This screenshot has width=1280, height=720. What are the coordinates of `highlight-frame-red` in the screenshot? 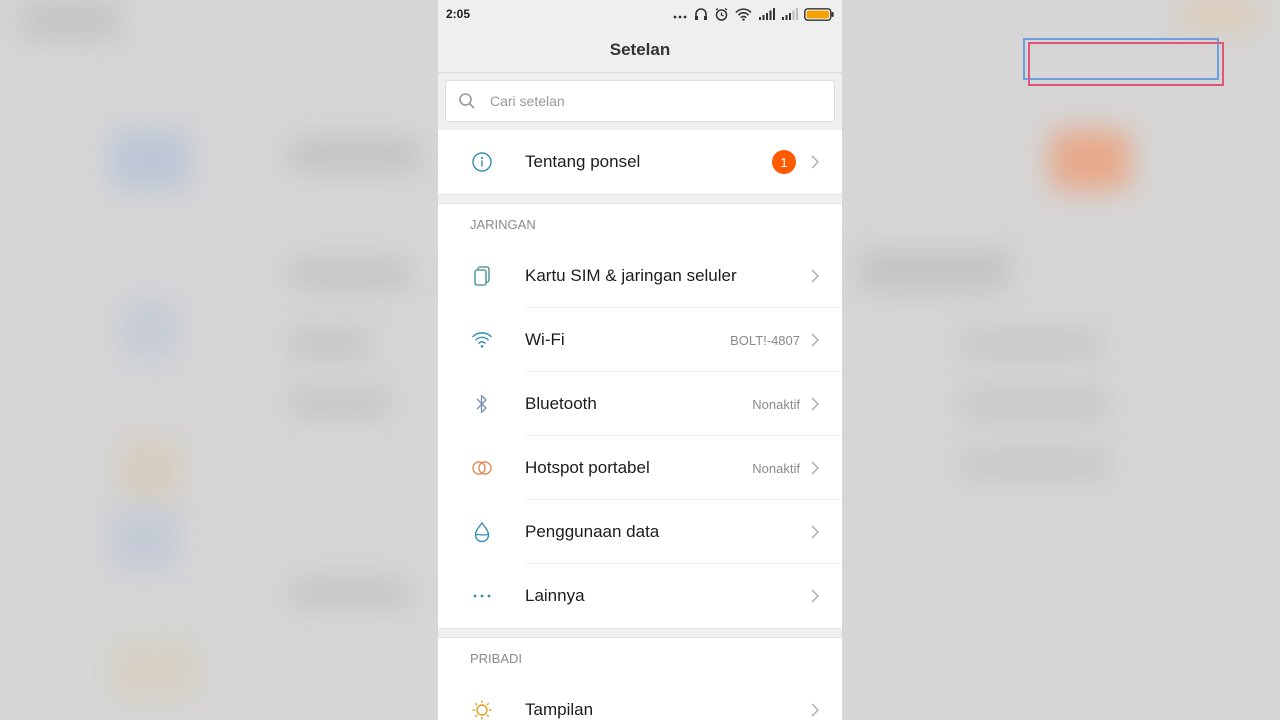 It's located at (1126, 64).